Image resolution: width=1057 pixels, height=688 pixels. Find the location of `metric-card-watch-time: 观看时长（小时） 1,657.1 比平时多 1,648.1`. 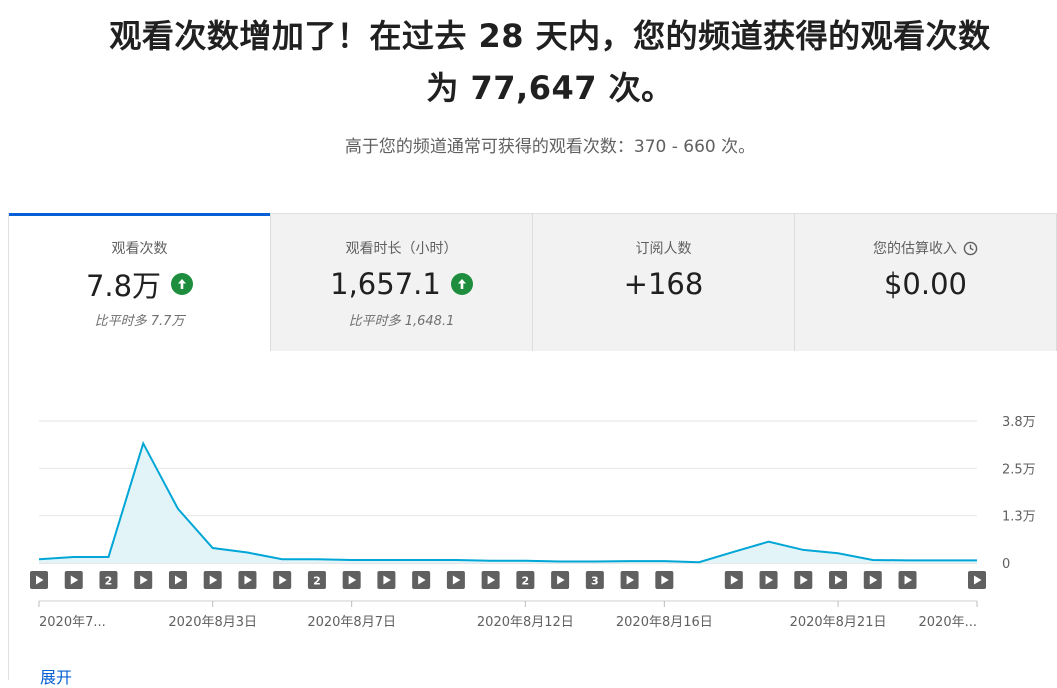

metric-card-watch-time: 观看时长（小时） 1,657.1 比平时多 1,648.1 is located at coordinates (402, 283).